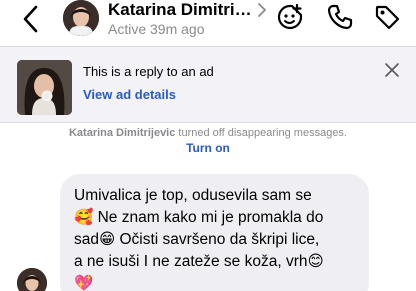 The height and width of the screenshot is (291, 416). What do you see at coordinates (262, 10) in the screenshot?
I see `chevron-right-icon` at bounding box center [262, 10].